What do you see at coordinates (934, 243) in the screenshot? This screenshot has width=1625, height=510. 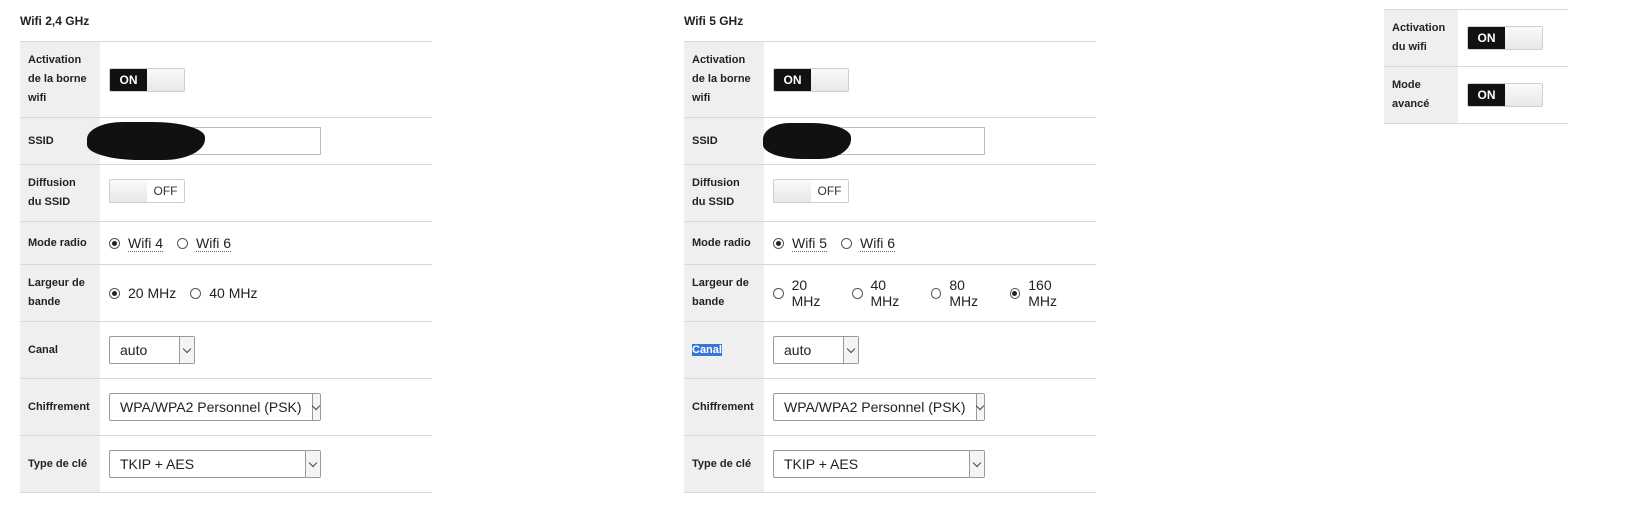 I see `mode-radio-group: Wifi 5 Wifi 6` at bounding box center [934, 243].